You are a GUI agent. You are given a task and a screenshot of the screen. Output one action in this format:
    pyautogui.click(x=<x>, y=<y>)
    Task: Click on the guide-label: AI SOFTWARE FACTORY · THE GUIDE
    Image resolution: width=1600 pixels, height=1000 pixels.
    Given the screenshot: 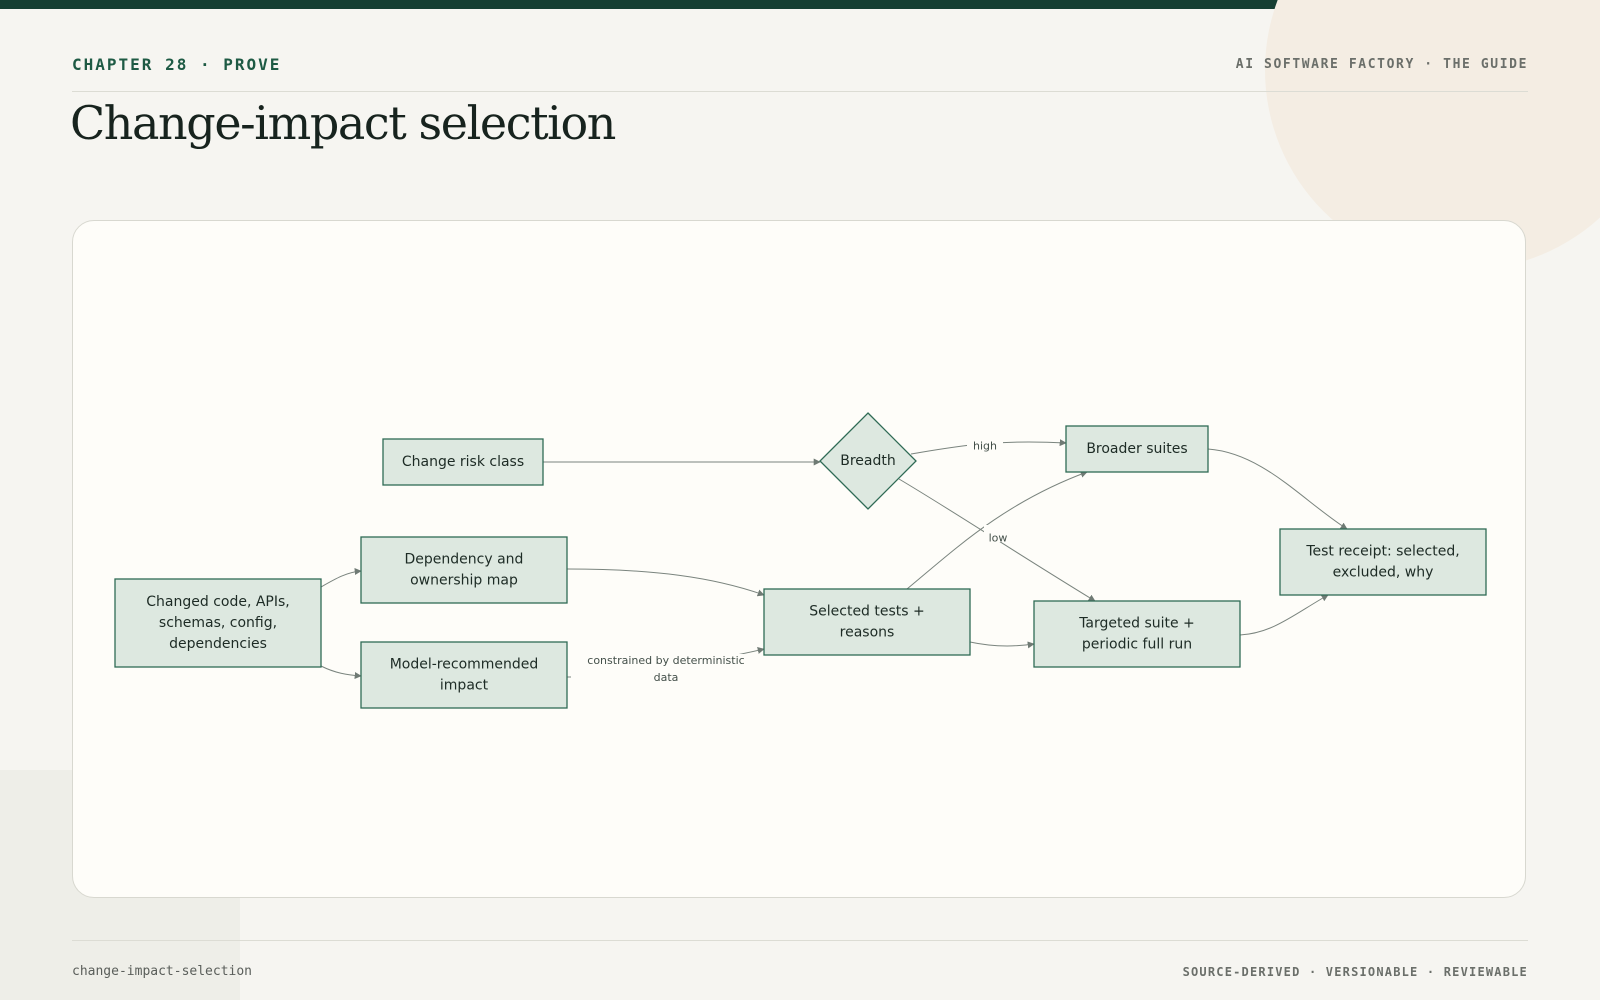 What is the action you would take?
    pyautogui.click(x=1381, y=64)
    